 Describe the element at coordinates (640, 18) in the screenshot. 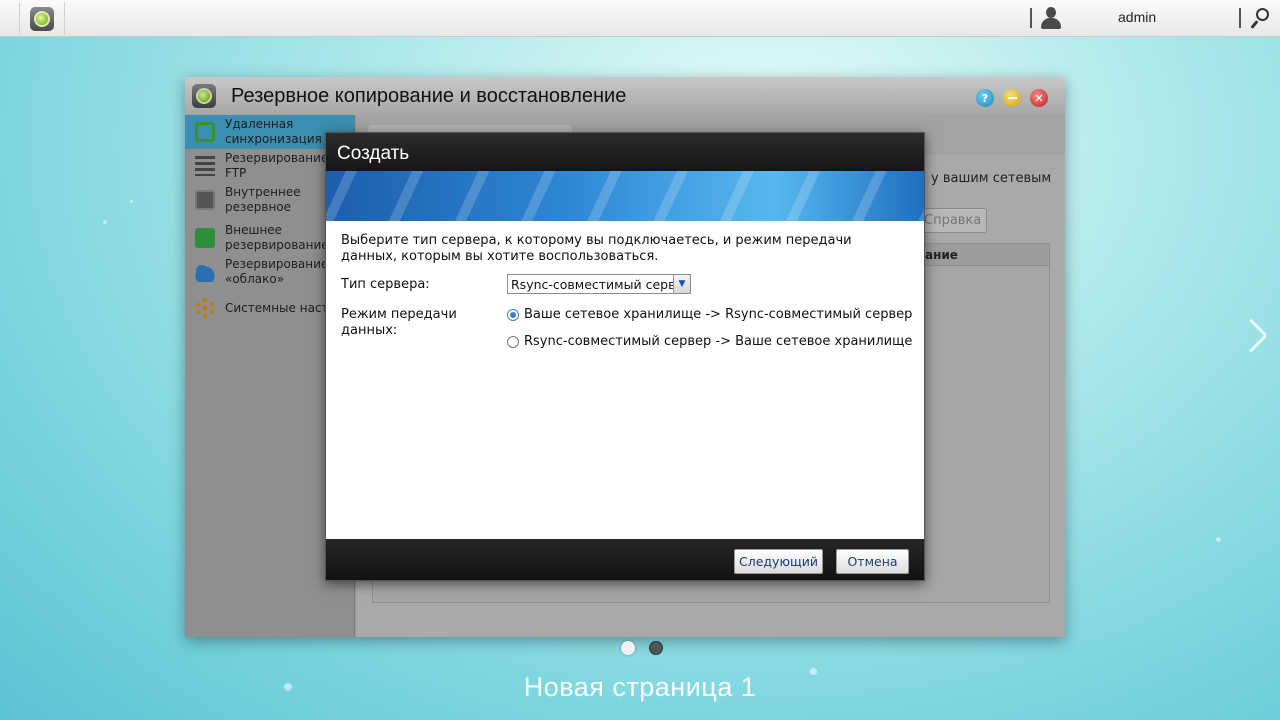

I see `top-bar: admin` at that location.